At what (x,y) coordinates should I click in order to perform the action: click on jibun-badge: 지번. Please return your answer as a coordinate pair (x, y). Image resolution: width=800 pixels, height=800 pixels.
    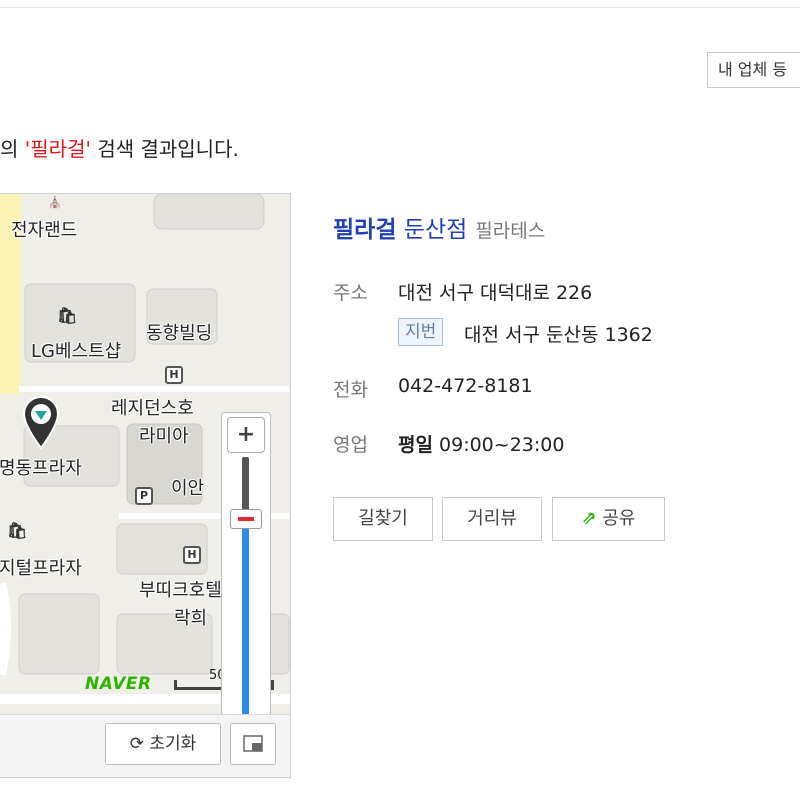
    Looking at the image, I should click on (421, 332).